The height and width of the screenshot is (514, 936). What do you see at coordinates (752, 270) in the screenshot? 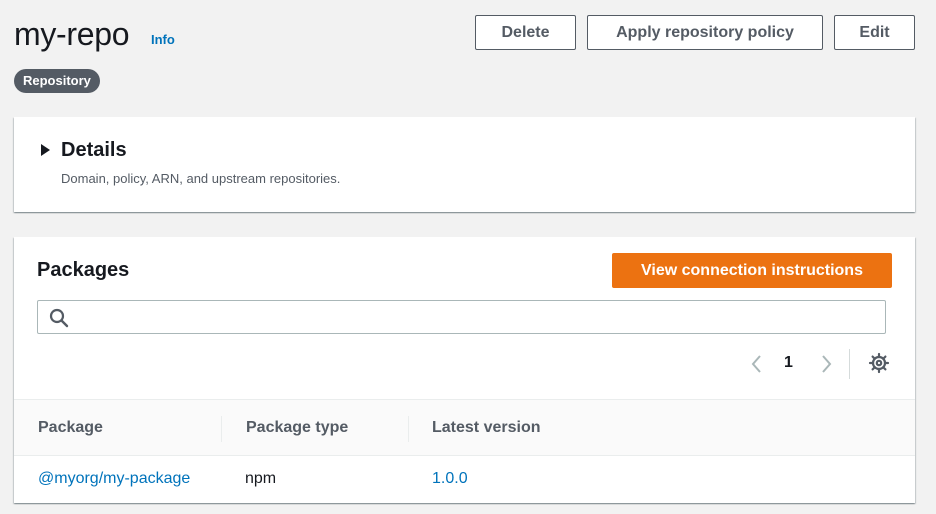
I see `view-connection-instructions-button: View connection instructions` at bounding box center [752, 270].